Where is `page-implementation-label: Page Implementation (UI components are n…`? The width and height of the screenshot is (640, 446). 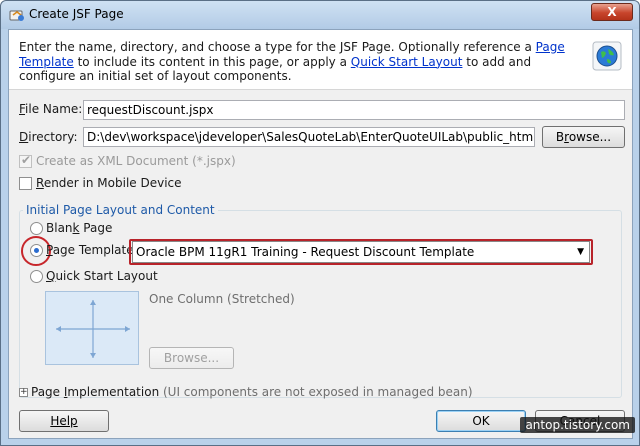
page-implementation-label: Page Implementation (UI components are n… is located at coordinates (252, 392).